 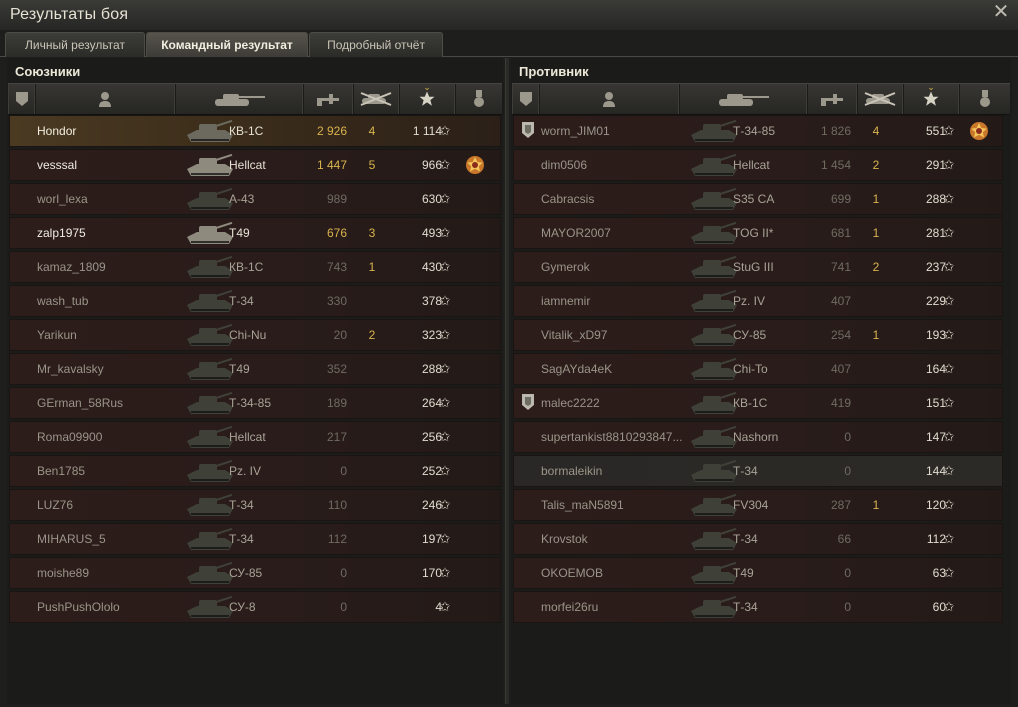 What do you see at coordinates (112, 199) in the screenshot?
I see `player-name: worl_lexa` at bounding box center [112, 199].